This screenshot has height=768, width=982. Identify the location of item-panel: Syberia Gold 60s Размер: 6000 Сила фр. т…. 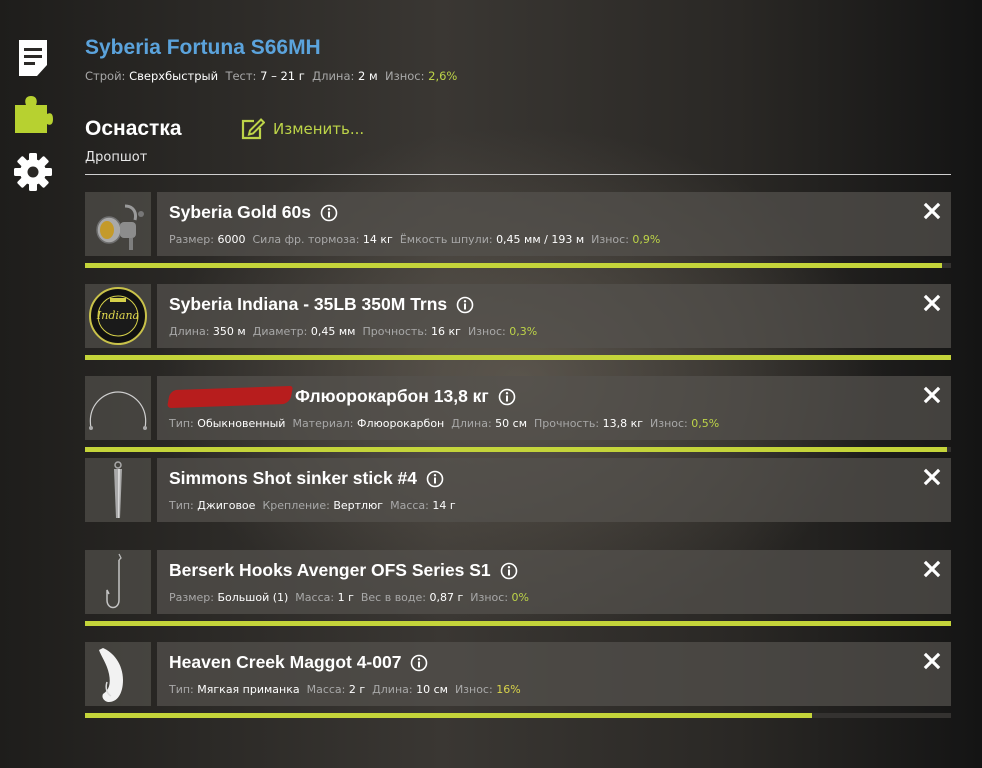
(554, 224).